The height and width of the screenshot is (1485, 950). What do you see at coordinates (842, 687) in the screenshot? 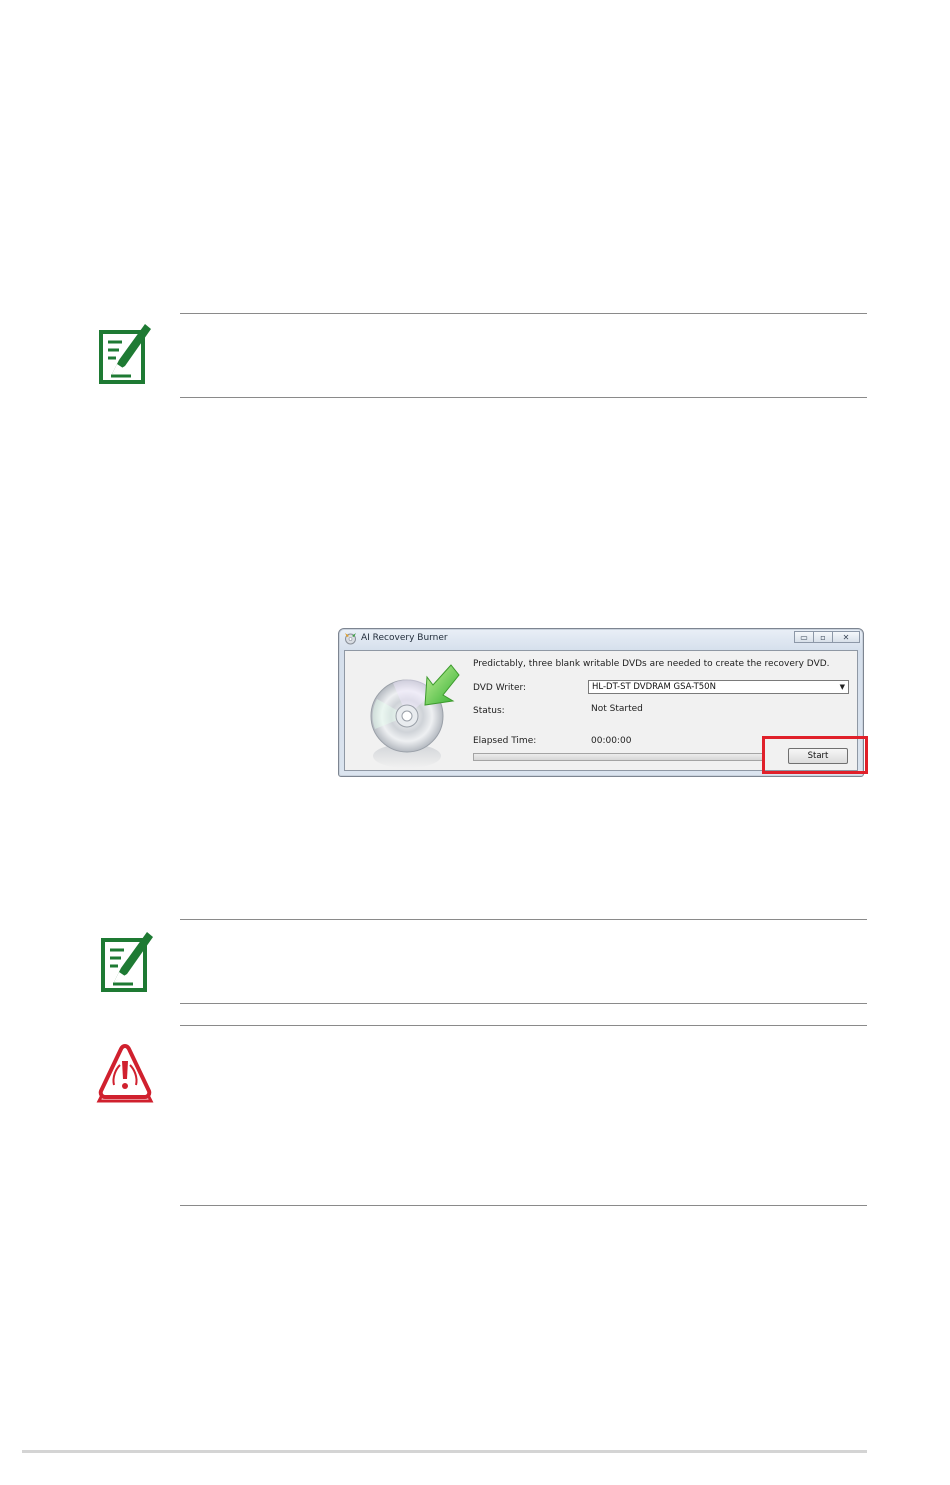
I see `chevron-down-icon: ▼` at bounding box center [842, 687].